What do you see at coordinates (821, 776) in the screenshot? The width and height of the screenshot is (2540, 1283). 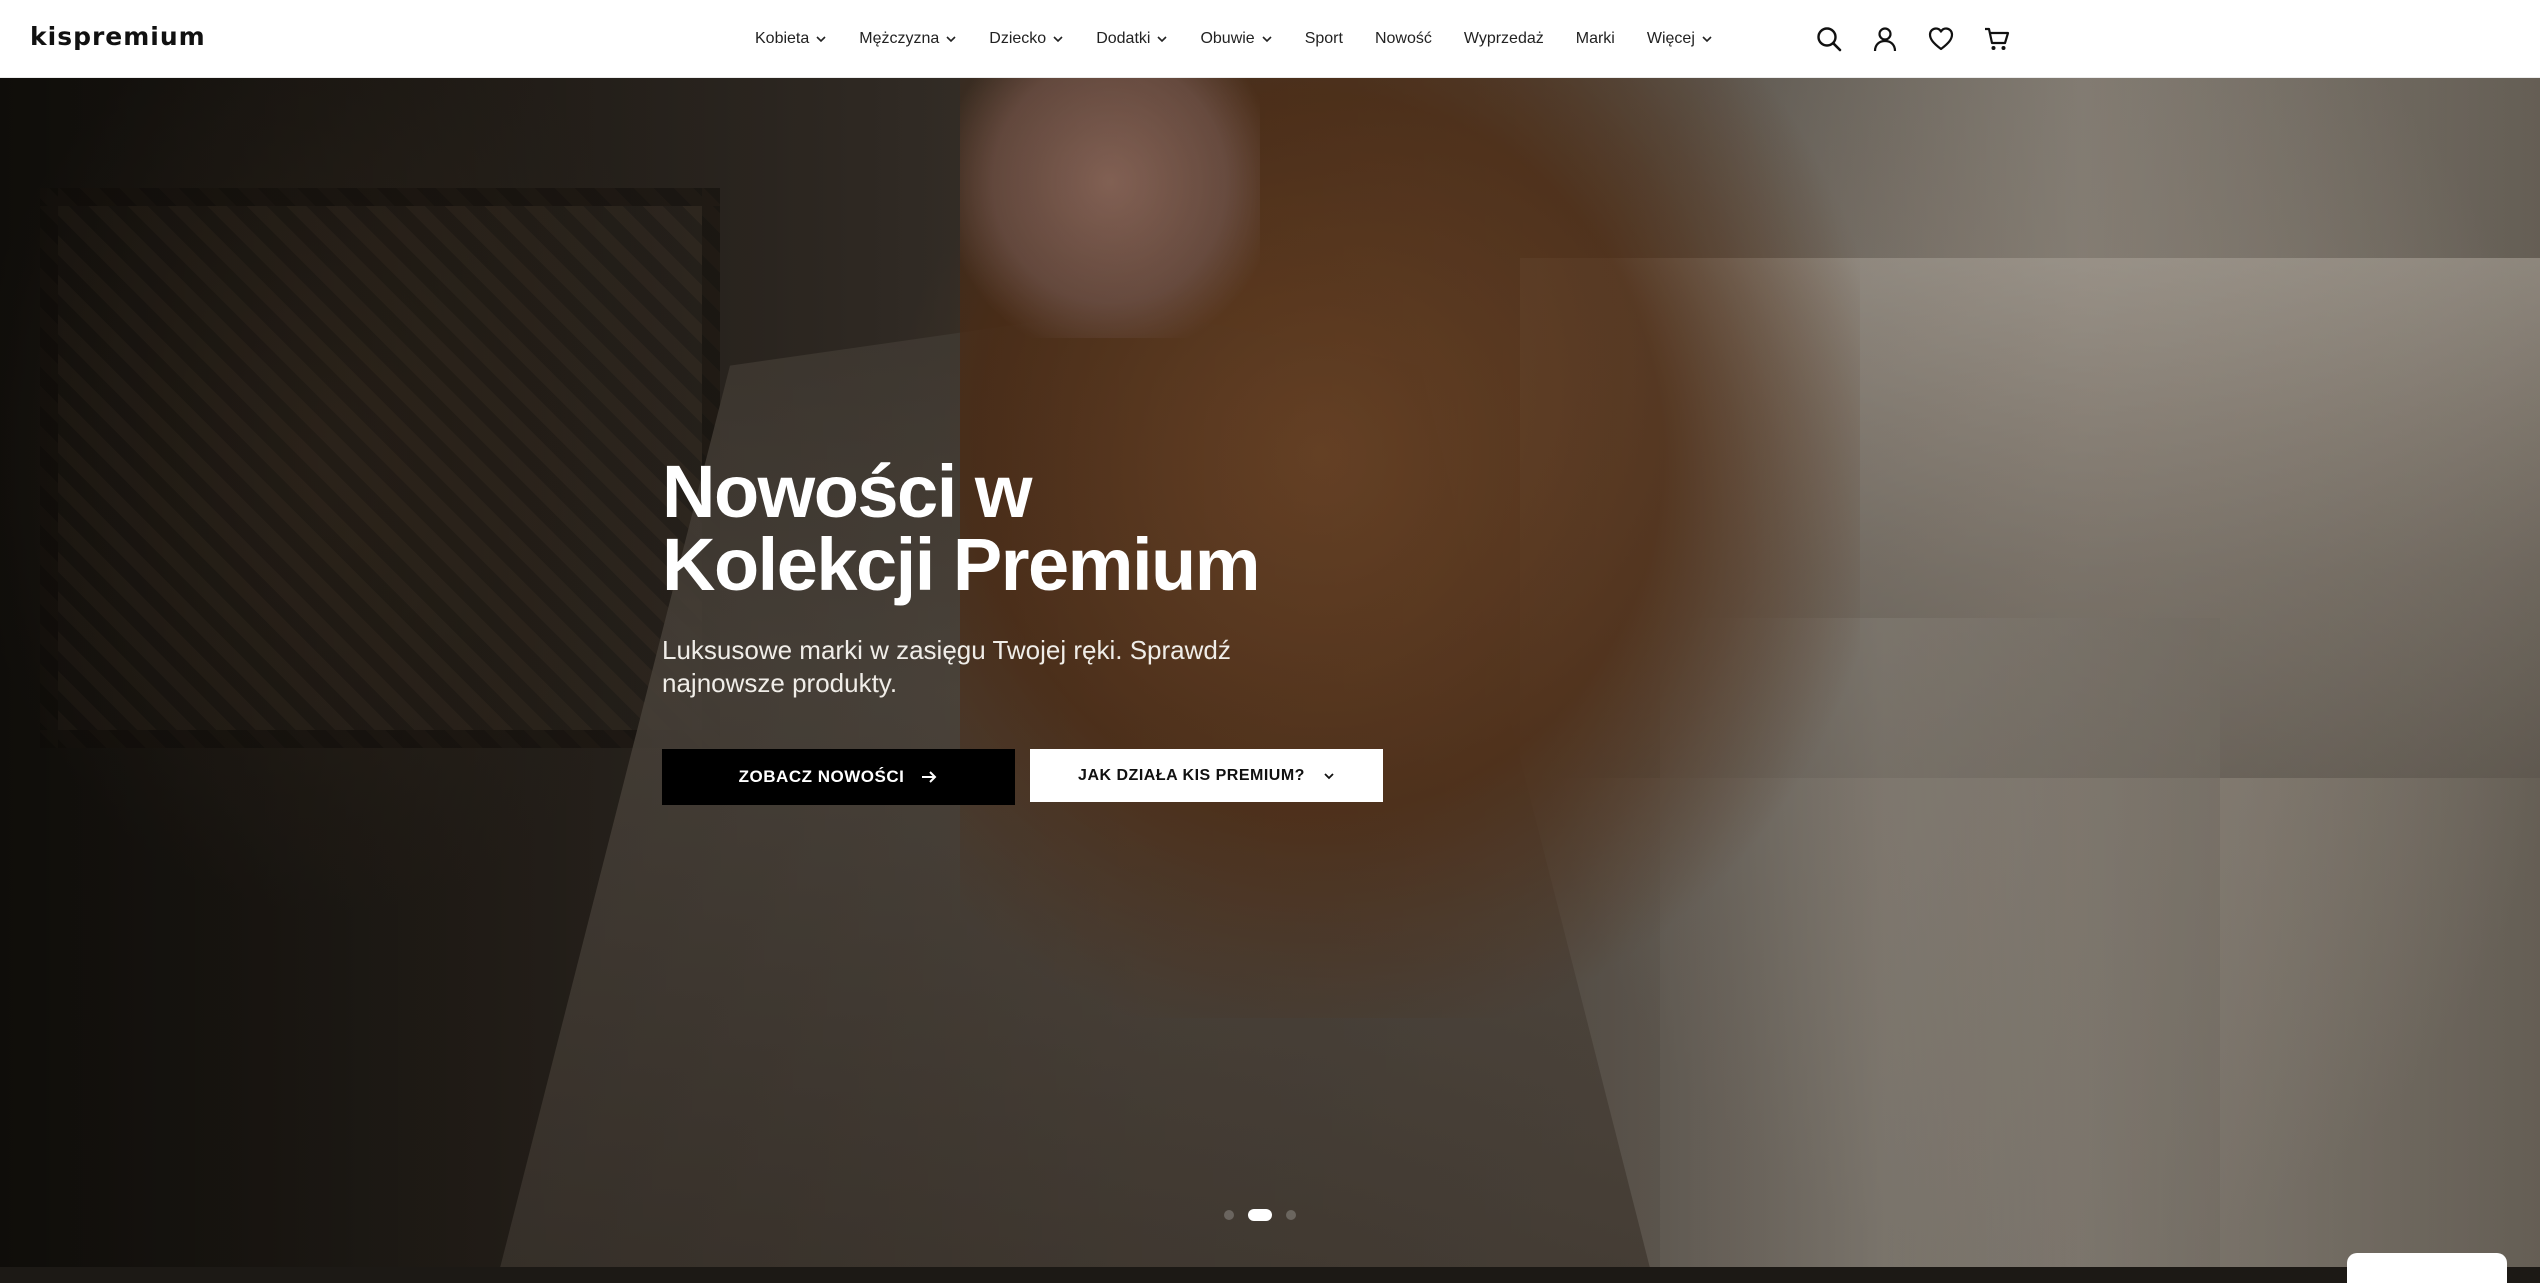 I see `see-new-arrivals-label: ZOBACZ NOWOŚCI` at bounding box center [821, 776].